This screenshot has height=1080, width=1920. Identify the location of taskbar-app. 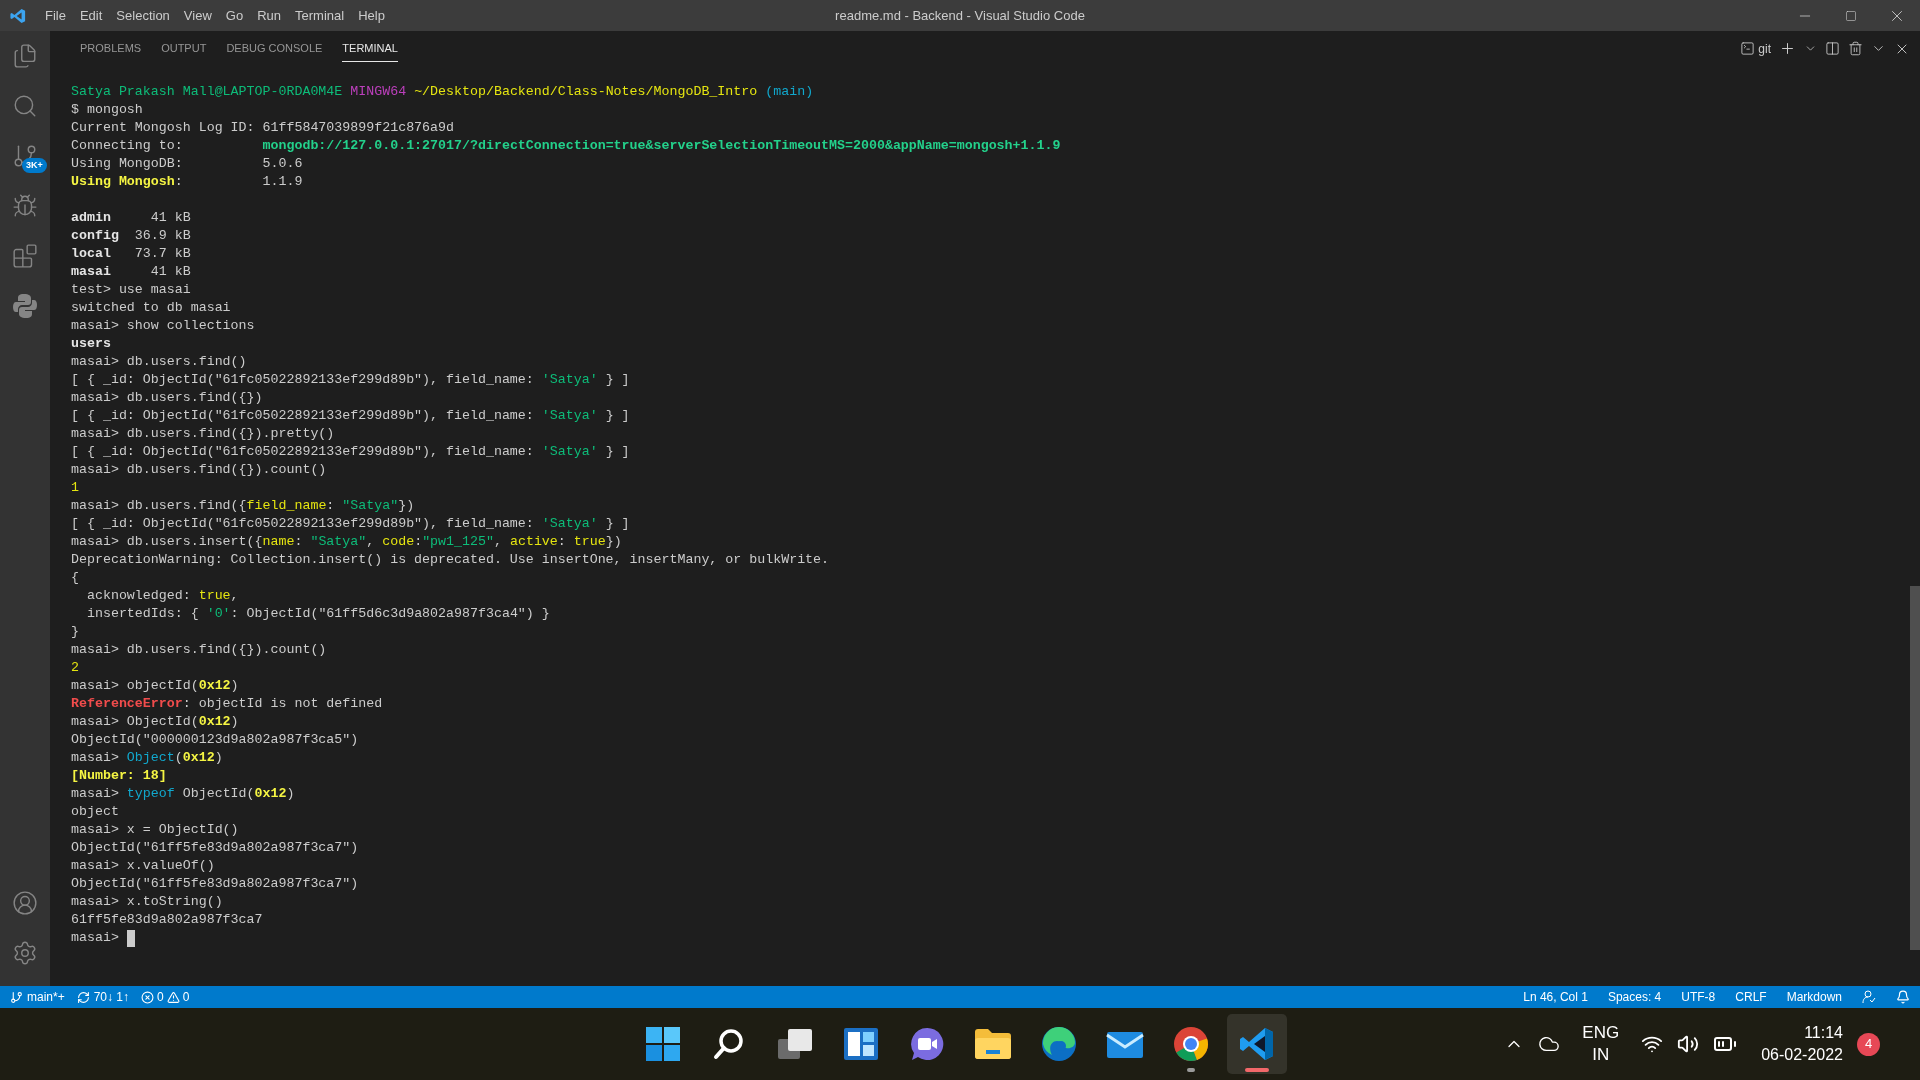
(1257, 1044).